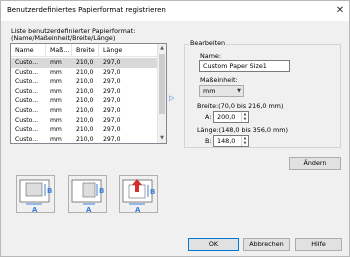 The width and height of the screenshot is (350, 257). I want to click on list-header: Name Maß... Breite Länge, so click(85, 50).